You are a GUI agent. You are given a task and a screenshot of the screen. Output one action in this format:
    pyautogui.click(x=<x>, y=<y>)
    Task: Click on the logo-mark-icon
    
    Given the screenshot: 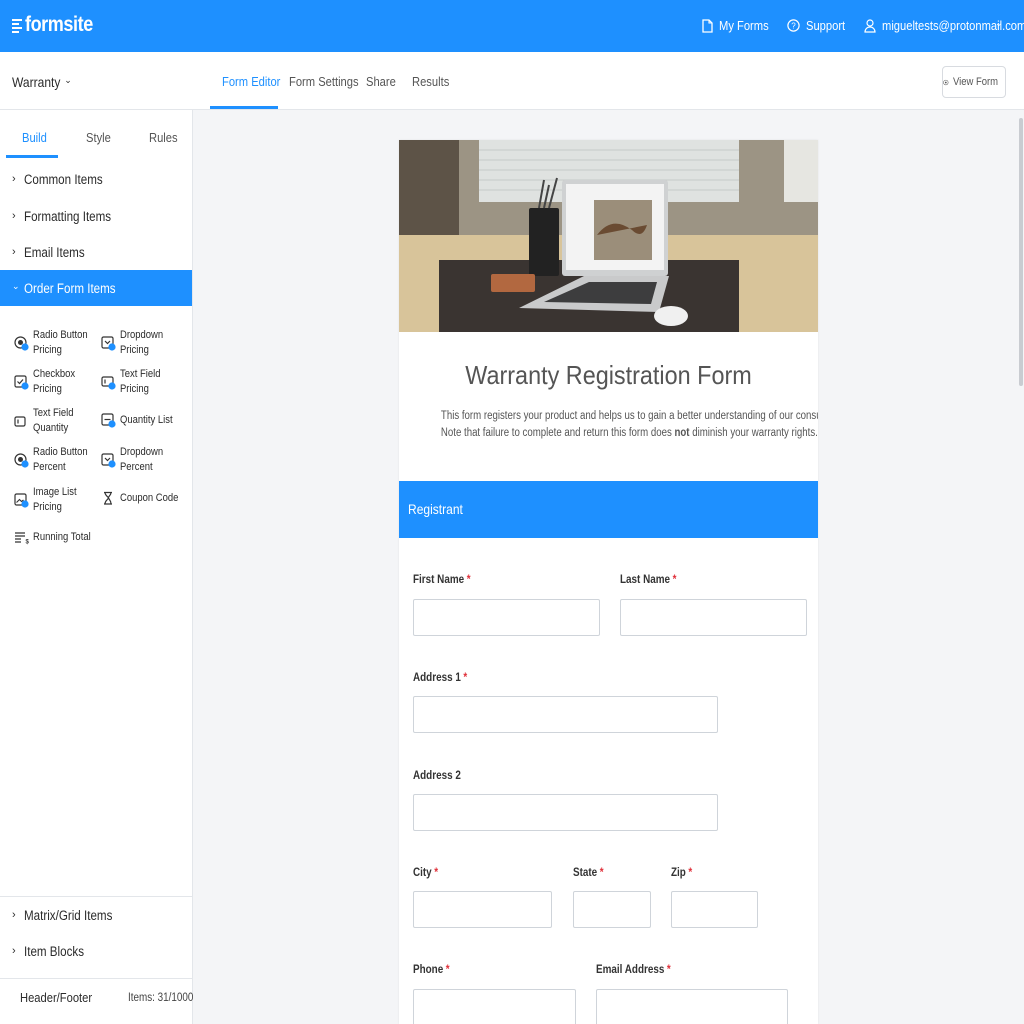 What is the action you would take?
    pyautogui.click(x=17, y=25)
    